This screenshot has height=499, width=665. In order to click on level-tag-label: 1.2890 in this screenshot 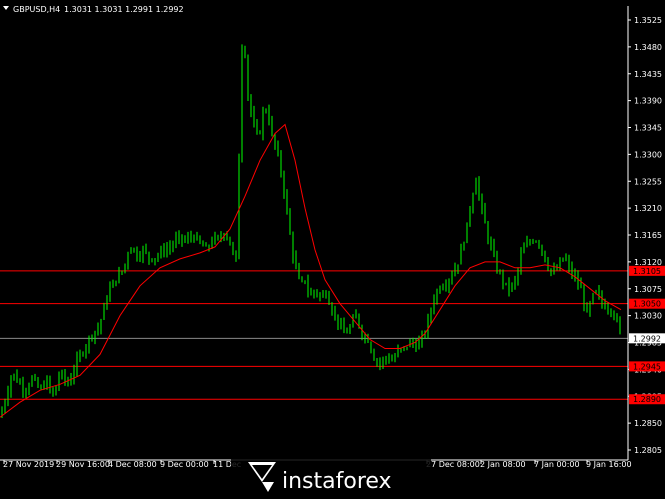, I will do `click(647, 399)`.